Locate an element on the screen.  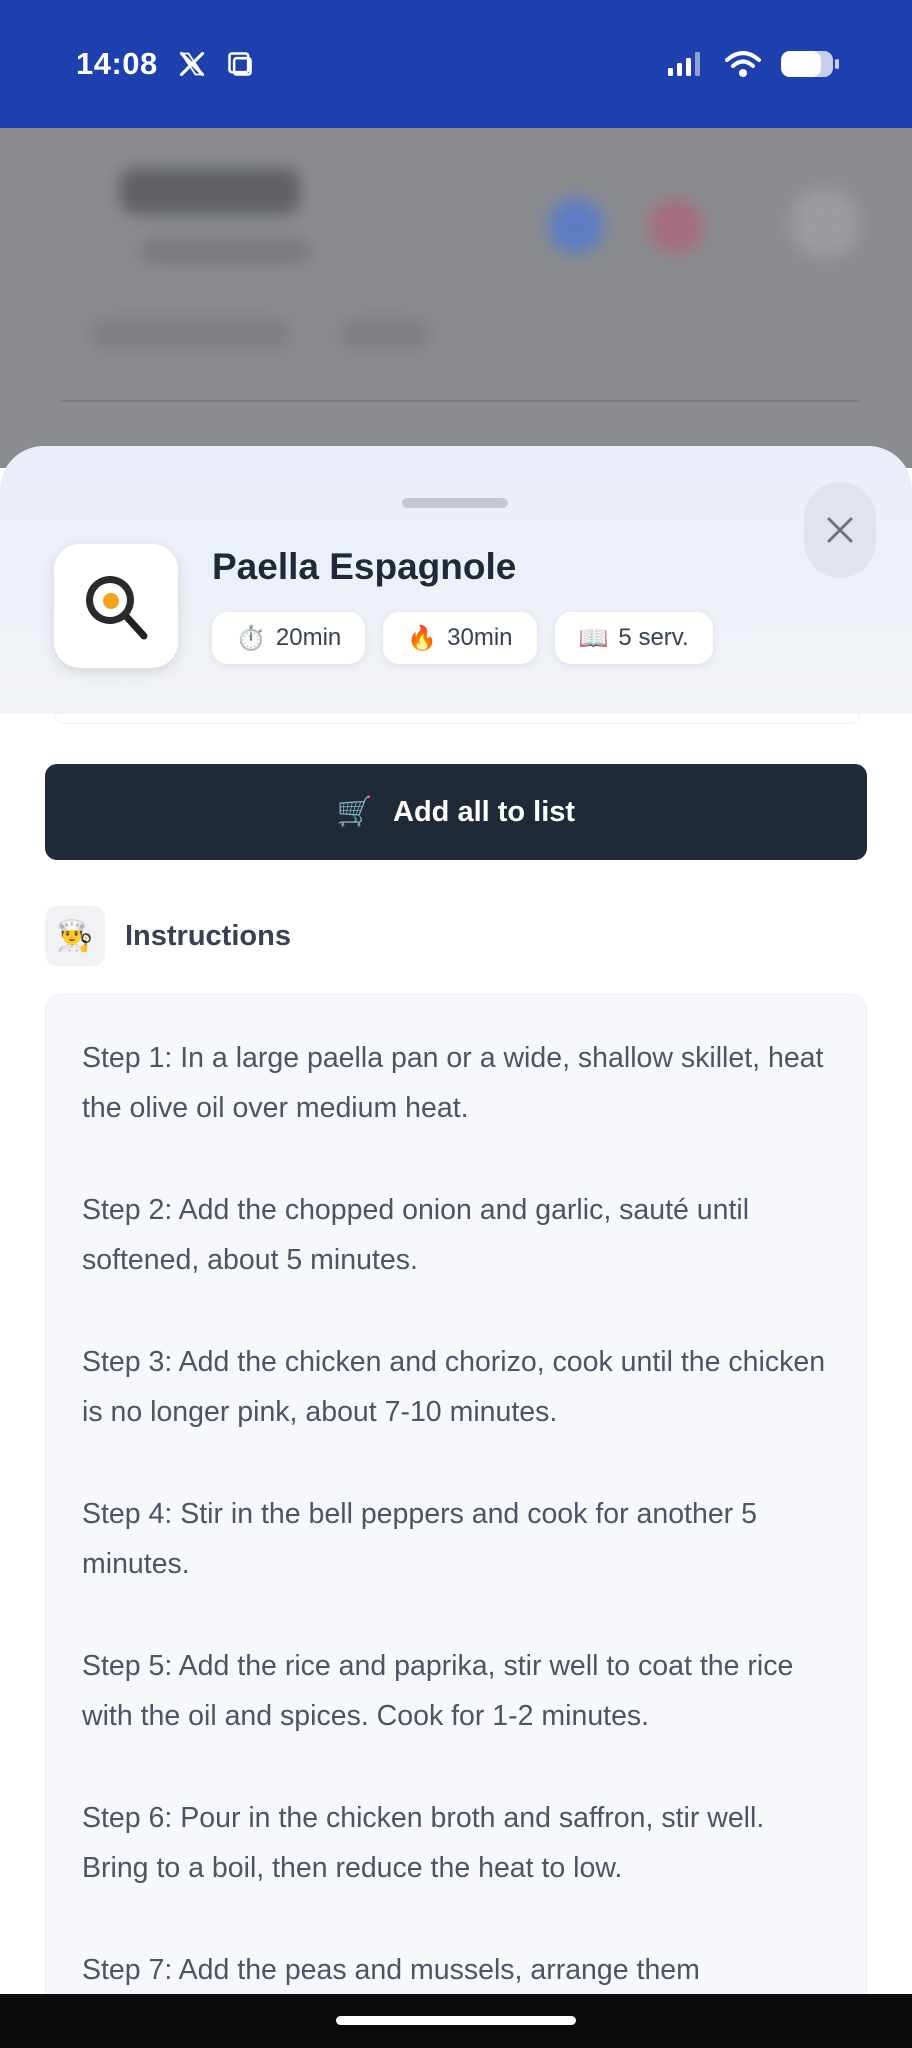
instructions-header: 👨‍🍳 Instructions is located at coordinates (168, 936).